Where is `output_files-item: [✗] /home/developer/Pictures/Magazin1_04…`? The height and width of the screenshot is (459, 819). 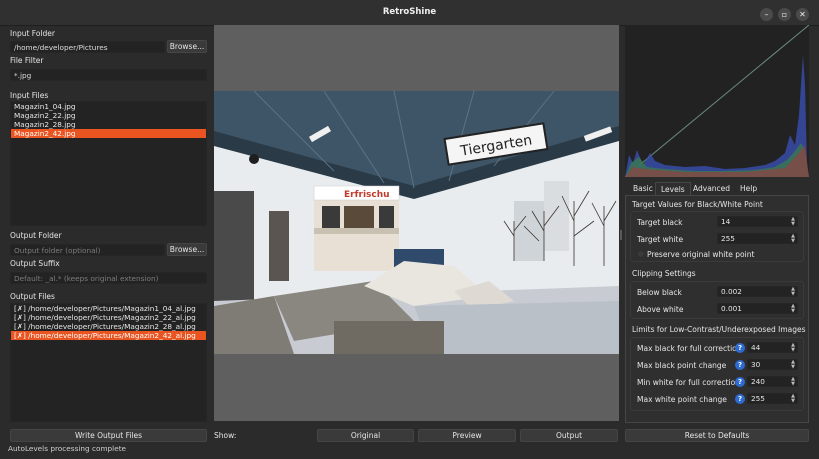
output_files-item: [✗] /home/developer/Pictures/Magazin1_04… is located at coordinates (108, 308).